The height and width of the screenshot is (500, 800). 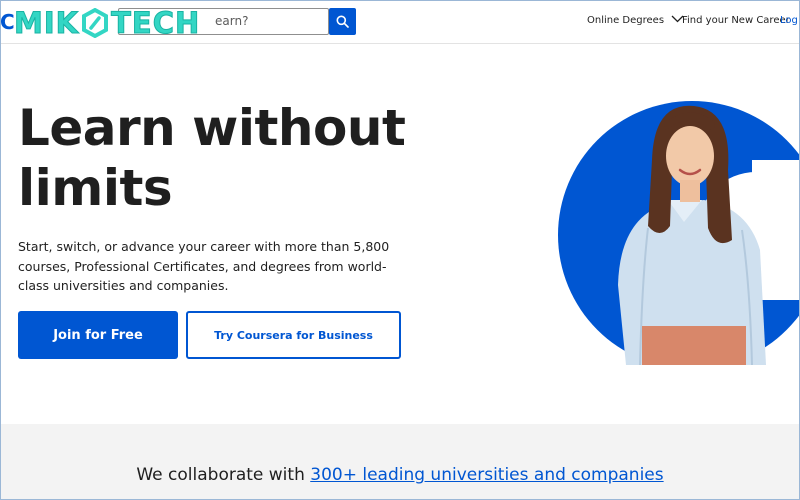 What do you see at coordinates (486, 475) in the screenshot?
I see `universities-companies-link: 300+ leading universities and companies` at bounding box center [486, 475].